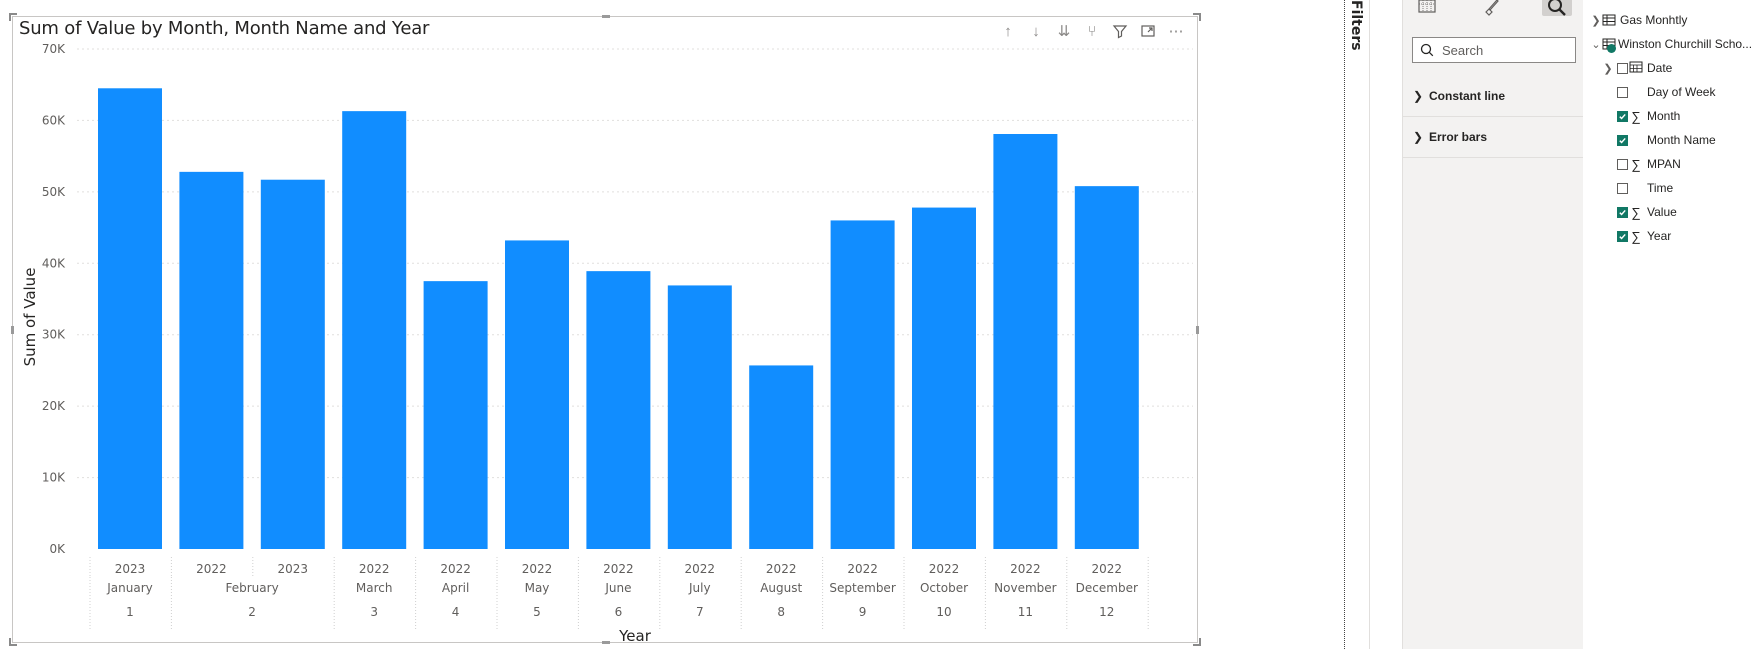  I want to click on bar-july-2022, so click(699, 417).